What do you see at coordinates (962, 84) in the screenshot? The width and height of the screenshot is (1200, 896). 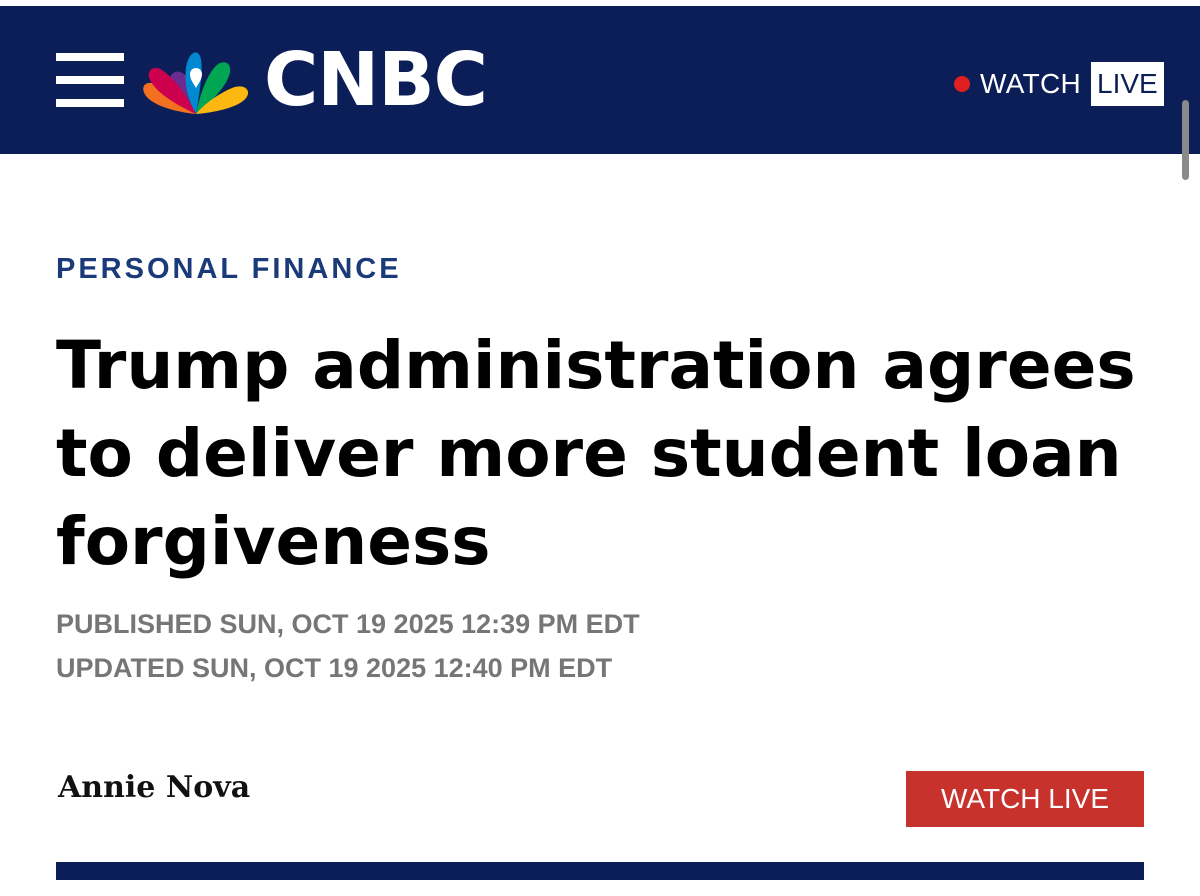 I see `live-dot-icon` at bounding box center [962, 84].